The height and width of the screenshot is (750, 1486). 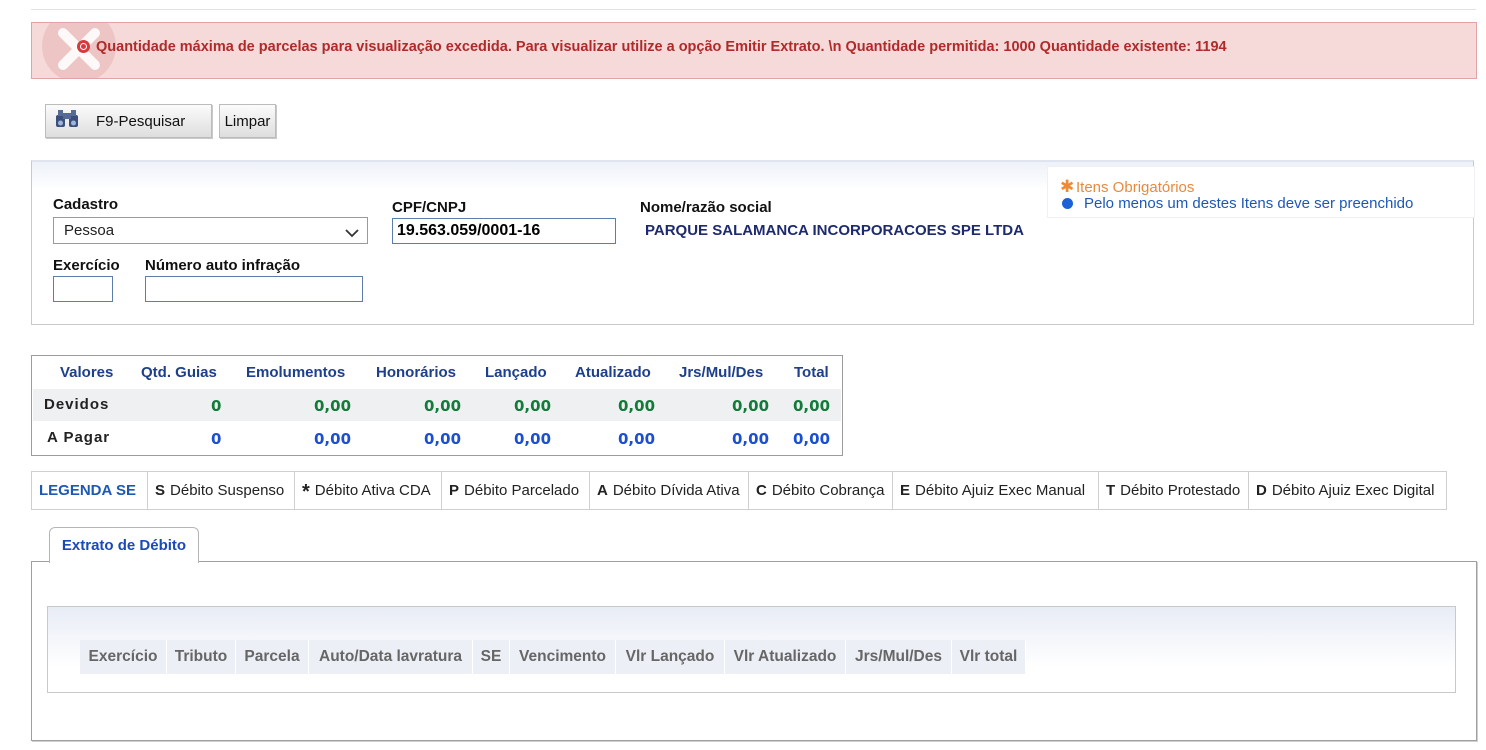 What do you see at coordinates (83, 289) in the screenshot?
I see `exercicio-input` at bounding box center [83, 289].